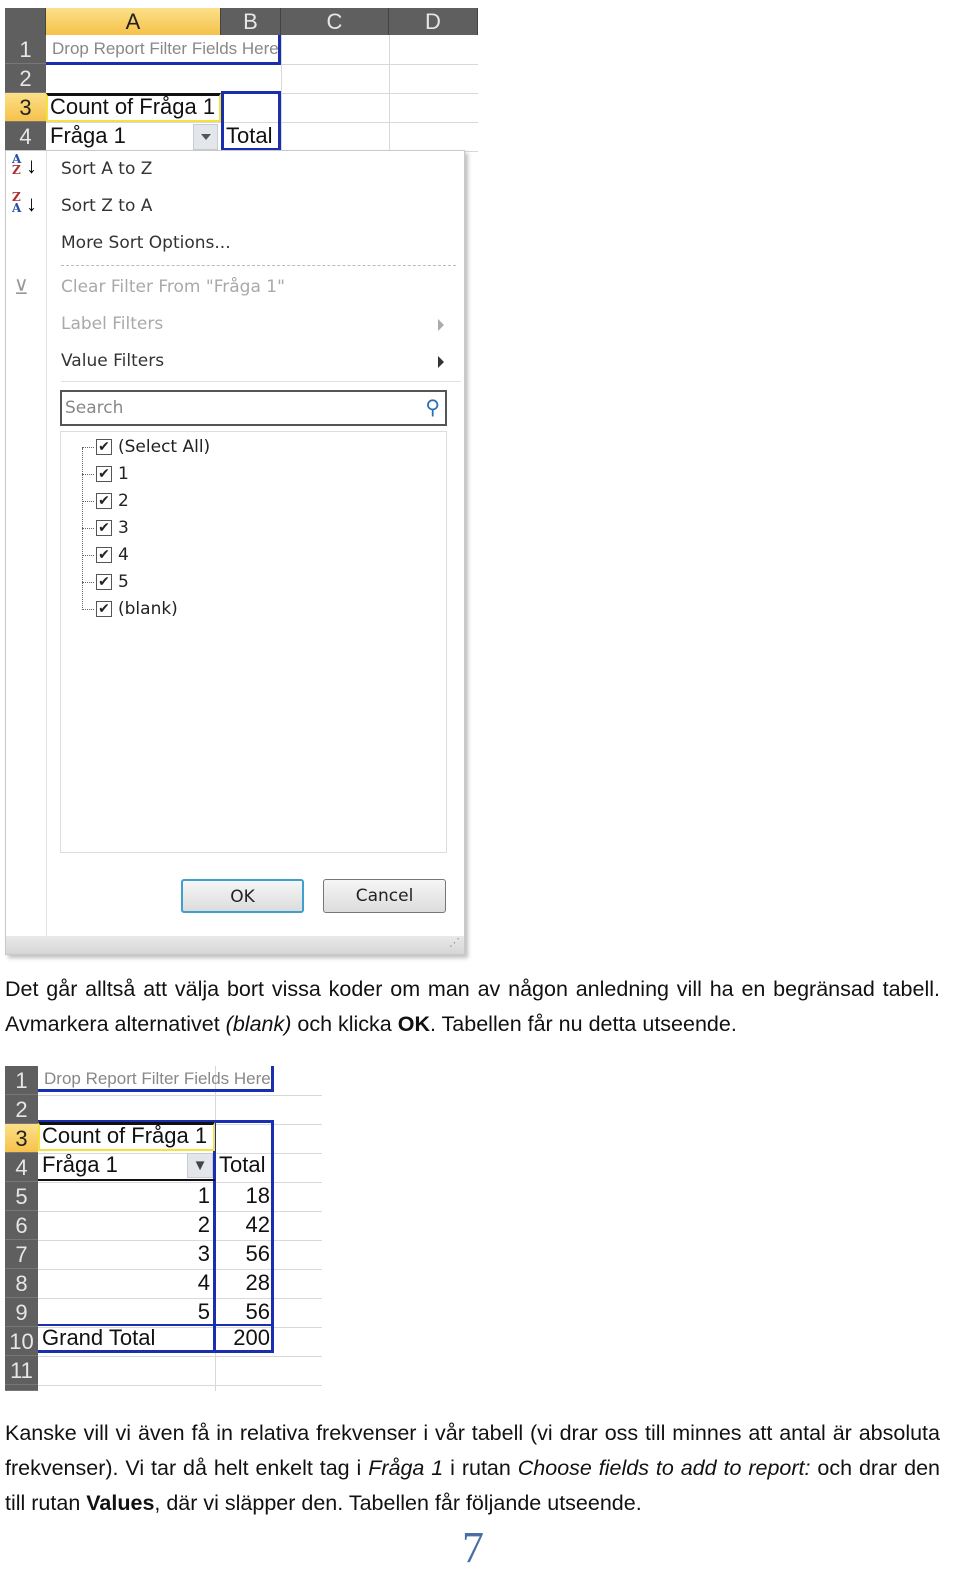 This screenshot has width=960, height=1594. Describe the element at coordinates (21, 1254) in the screenshot. I see `row-header-7: 7` at that location.